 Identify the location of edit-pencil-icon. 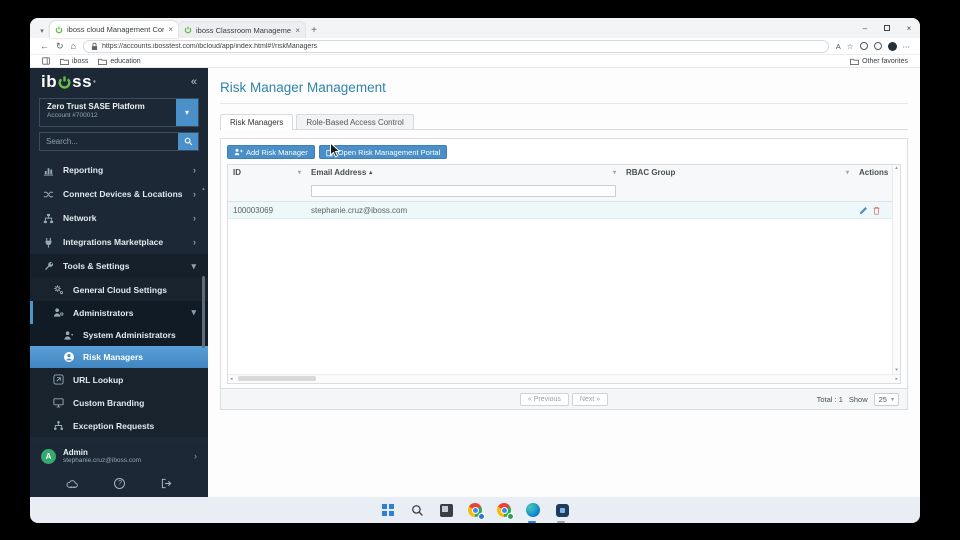
(863, 210).